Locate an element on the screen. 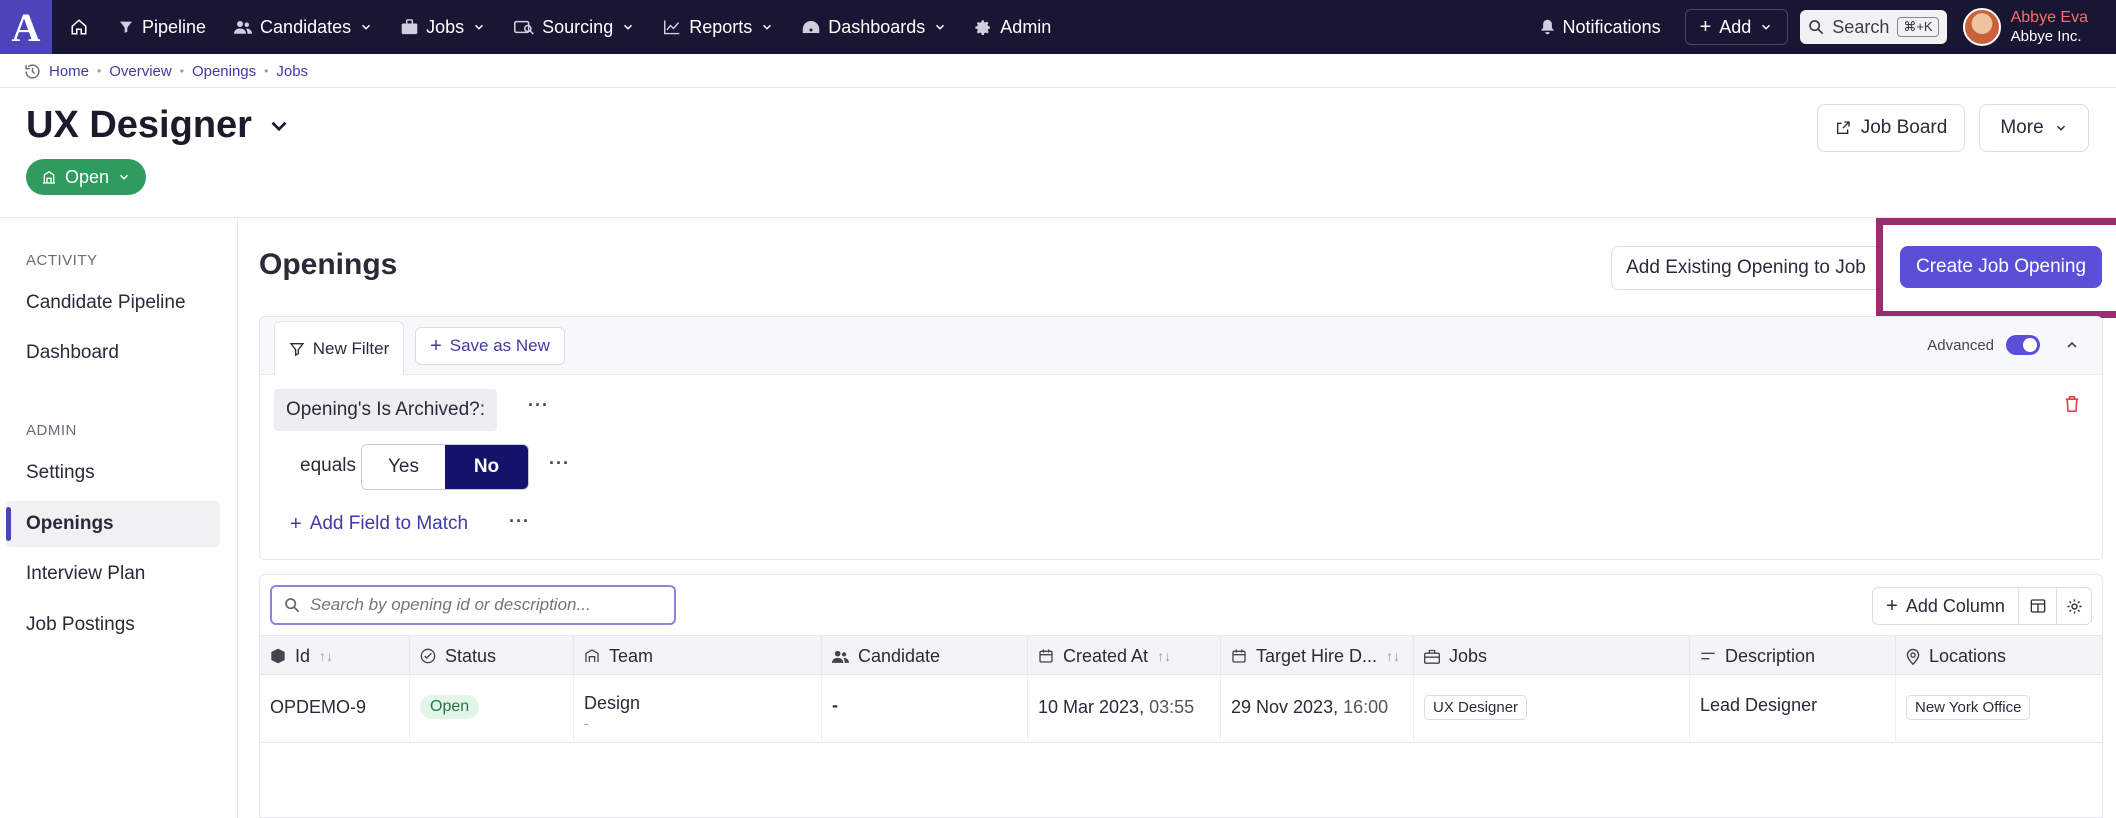 The image size is (2116, 818). cell-candidate: - is located at coordinates (925, 709).